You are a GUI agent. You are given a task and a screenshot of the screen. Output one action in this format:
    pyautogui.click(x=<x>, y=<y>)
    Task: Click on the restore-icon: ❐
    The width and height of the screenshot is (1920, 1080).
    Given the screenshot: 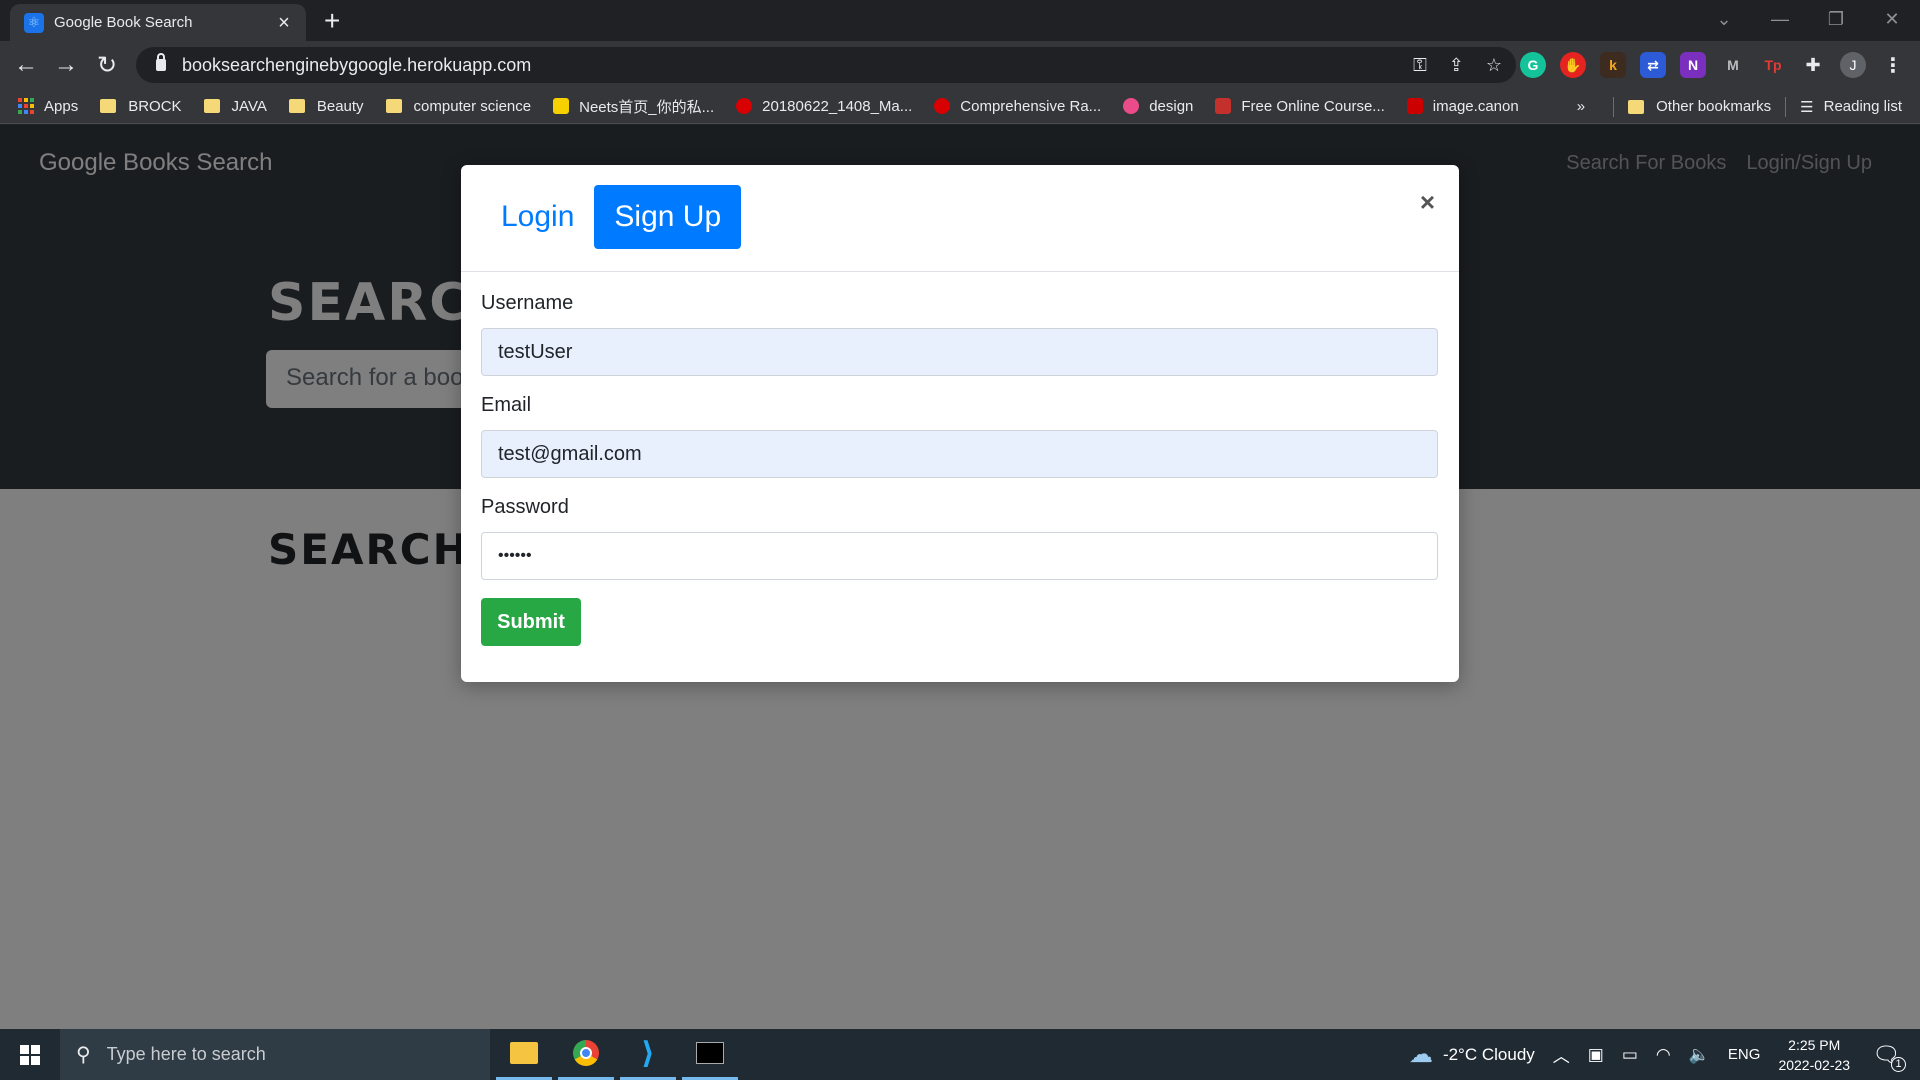 What is the action you would take?
    pyautogui.click(x=1836, y=19)
    